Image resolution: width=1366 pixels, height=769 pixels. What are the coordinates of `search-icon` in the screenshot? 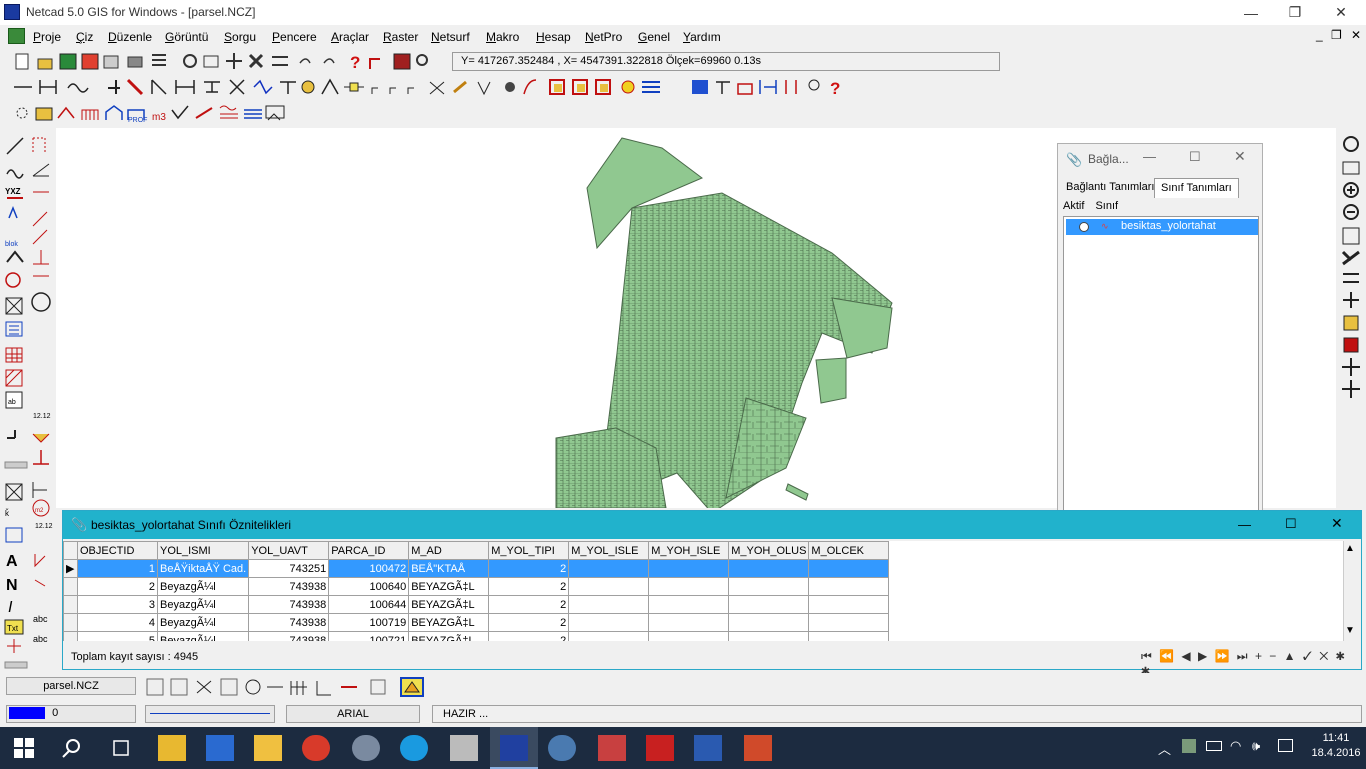 It's located at (72, 748).